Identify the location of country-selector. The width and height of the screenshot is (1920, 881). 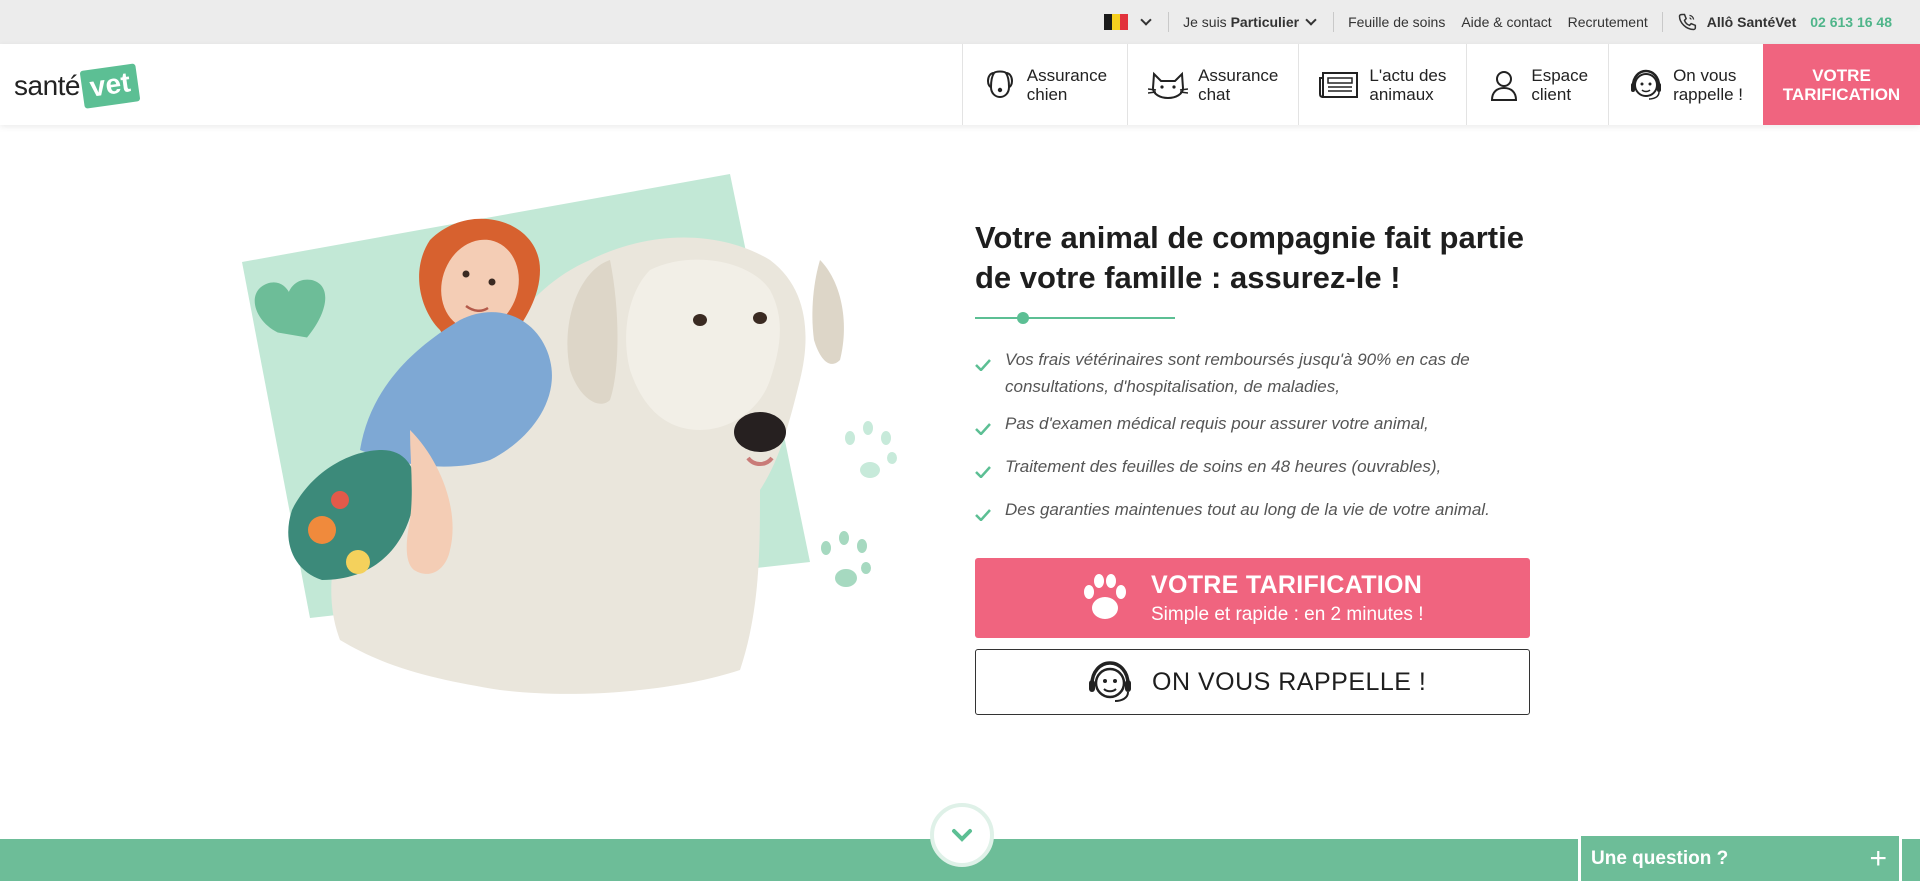
(1129, 22).